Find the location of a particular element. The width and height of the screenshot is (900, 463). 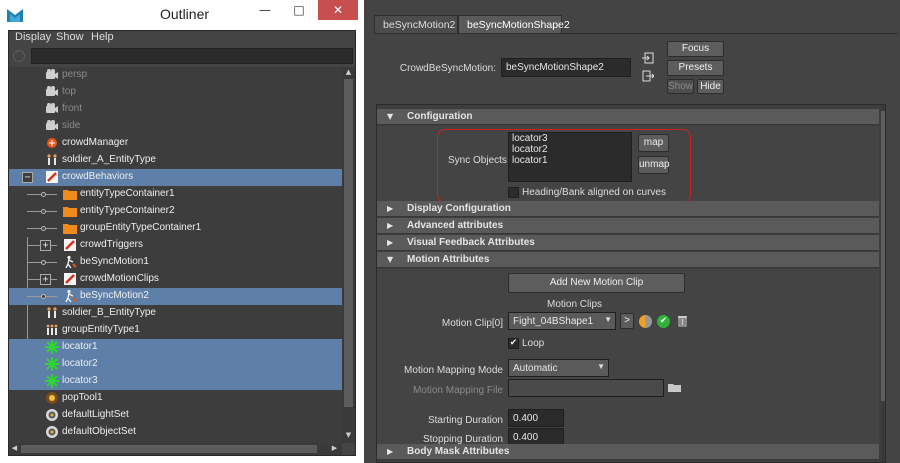

node-name-field: beSyncMotionShape2 is located at coordinates (566, 67).